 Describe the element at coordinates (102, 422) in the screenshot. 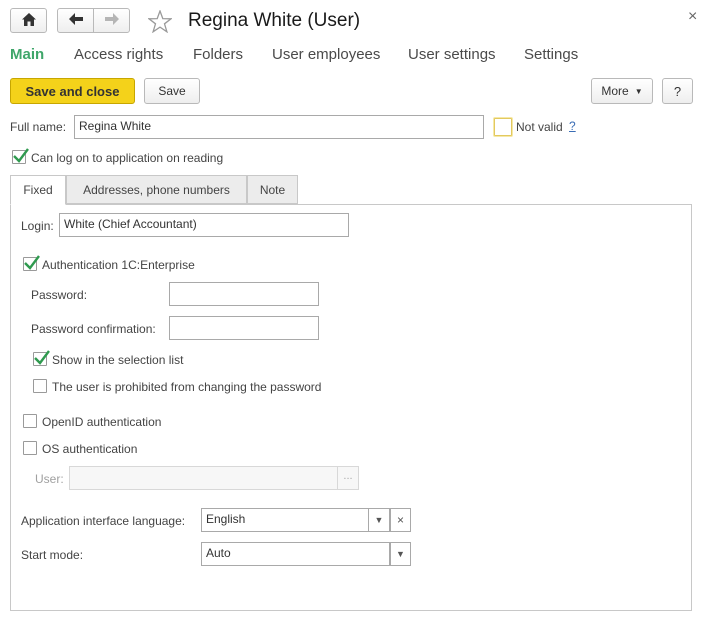

I see `openid-label: OpenID authentication` at that location.